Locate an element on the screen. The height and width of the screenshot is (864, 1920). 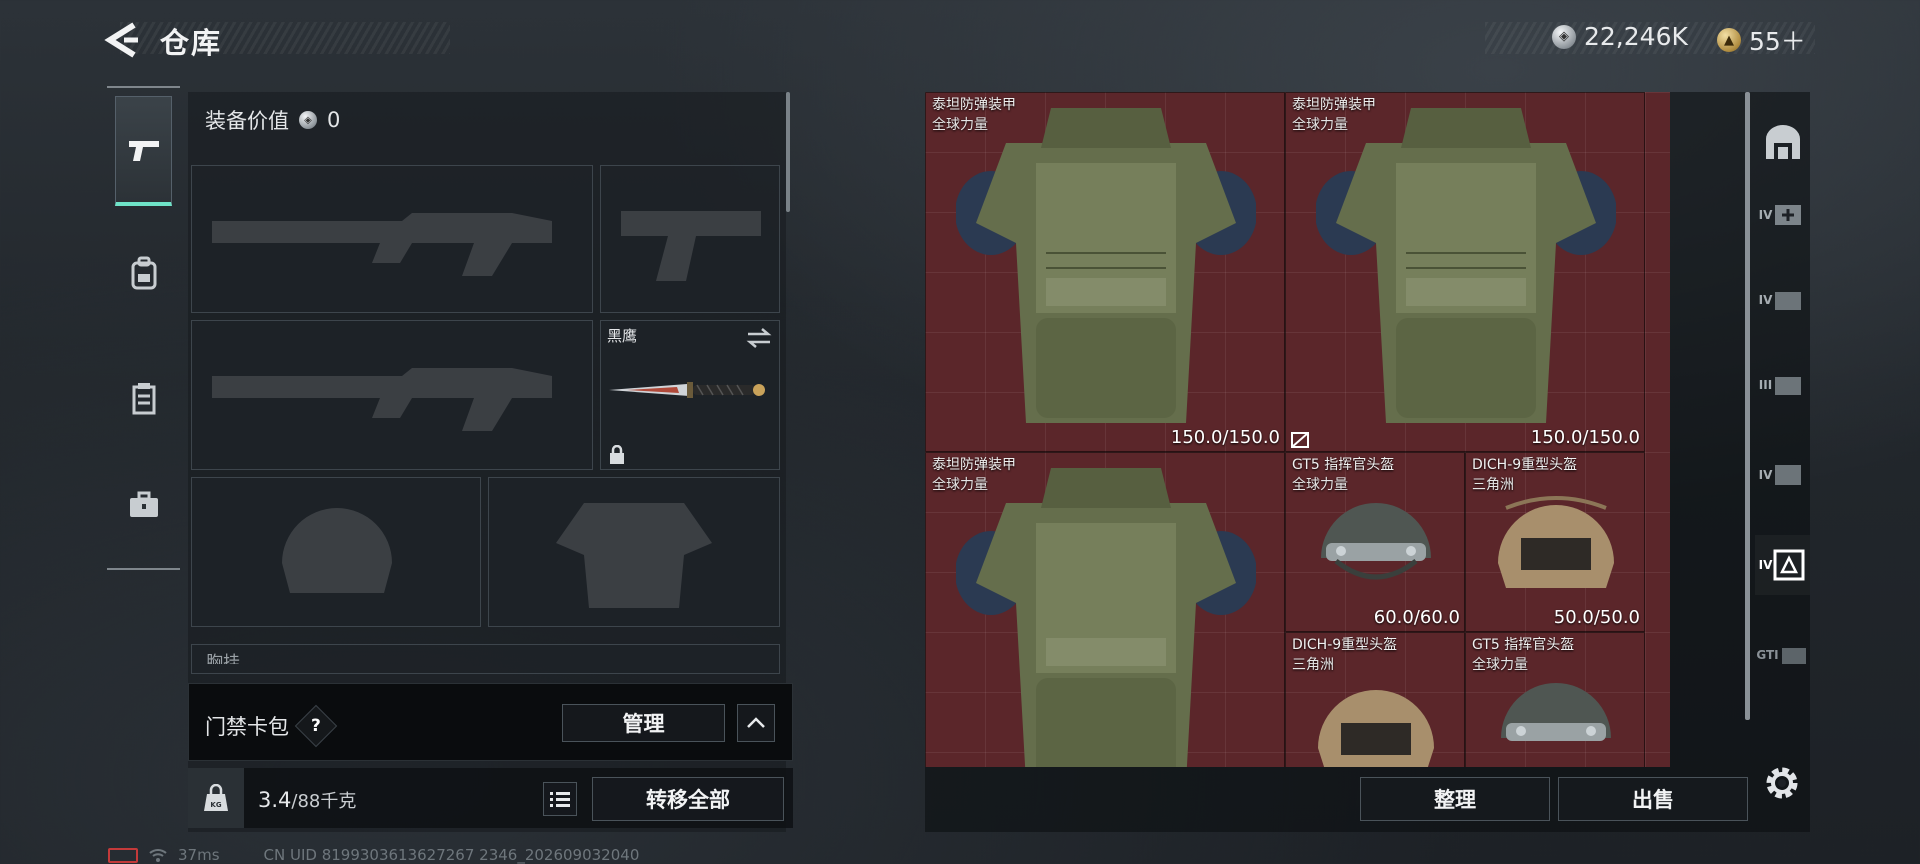
helmet-silhouette-icon is located at coordinates (337, 550).